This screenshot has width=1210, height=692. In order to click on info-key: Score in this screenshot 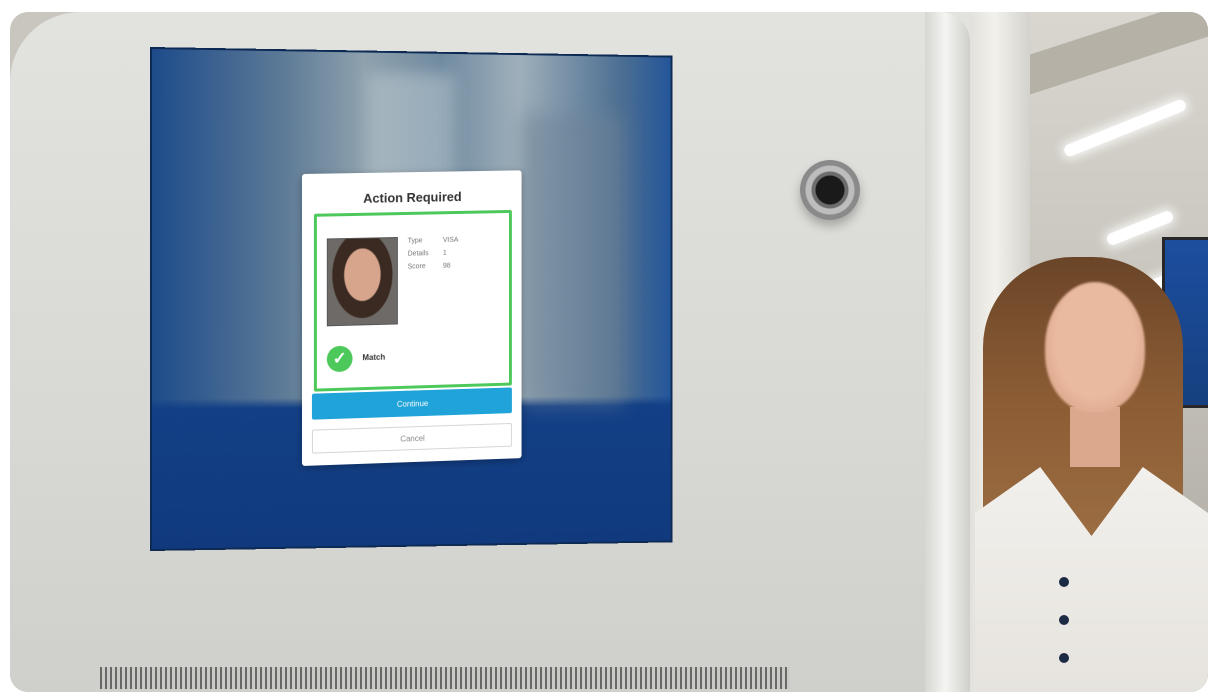, I will do `click(416, 267)`.